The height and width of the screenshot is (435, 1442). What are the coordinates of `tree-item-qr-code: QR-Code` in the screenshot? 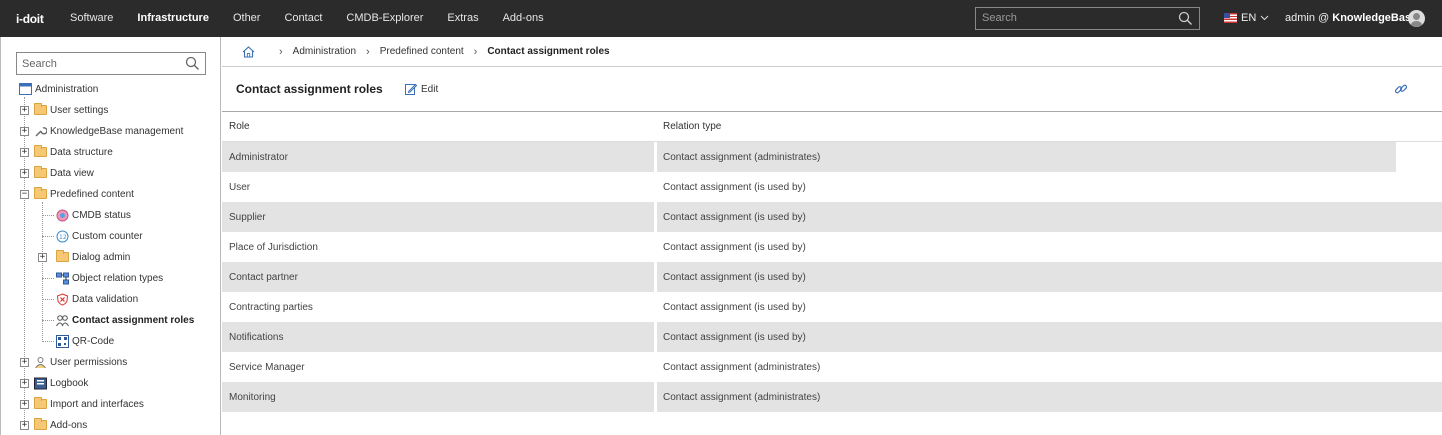 It's located at (85, 341).